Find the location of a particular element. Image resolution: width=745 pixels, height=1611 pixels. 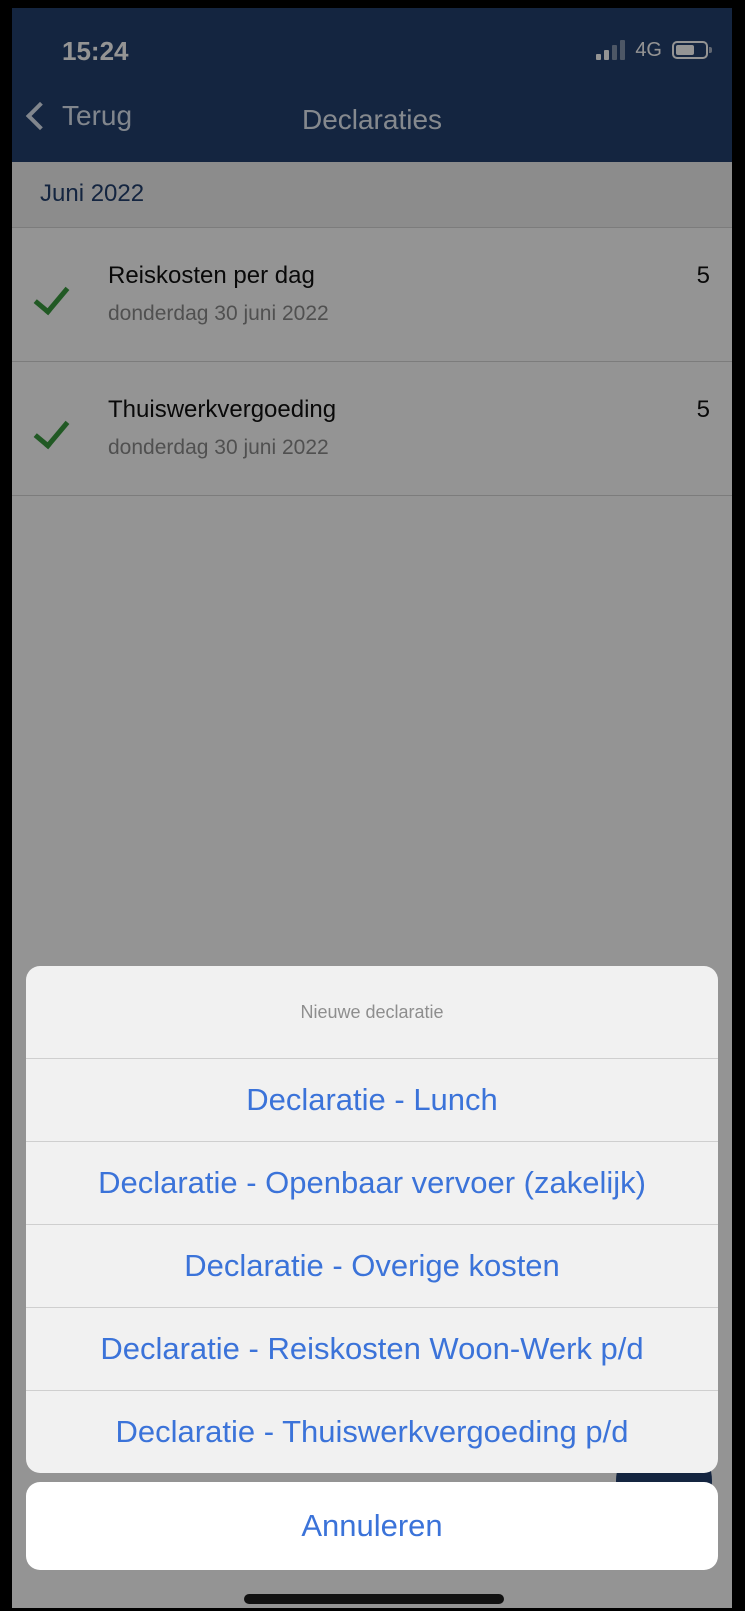

action-sheet-title: Nieuwe declaratie is located at coordinates (372, 1012).